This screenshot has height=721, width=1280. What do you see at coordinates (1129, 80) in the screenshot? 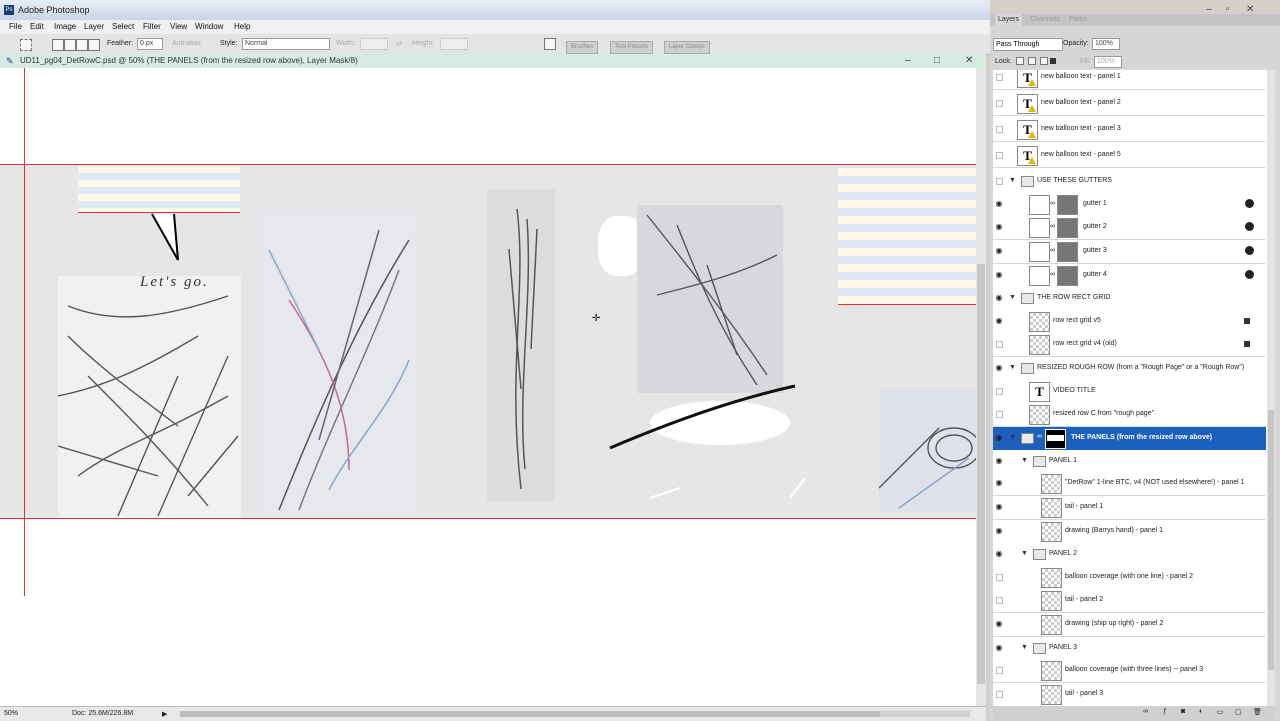
I see `layer-row: Tnew balloon text - panel 1` at bounding box center [1129, 80].